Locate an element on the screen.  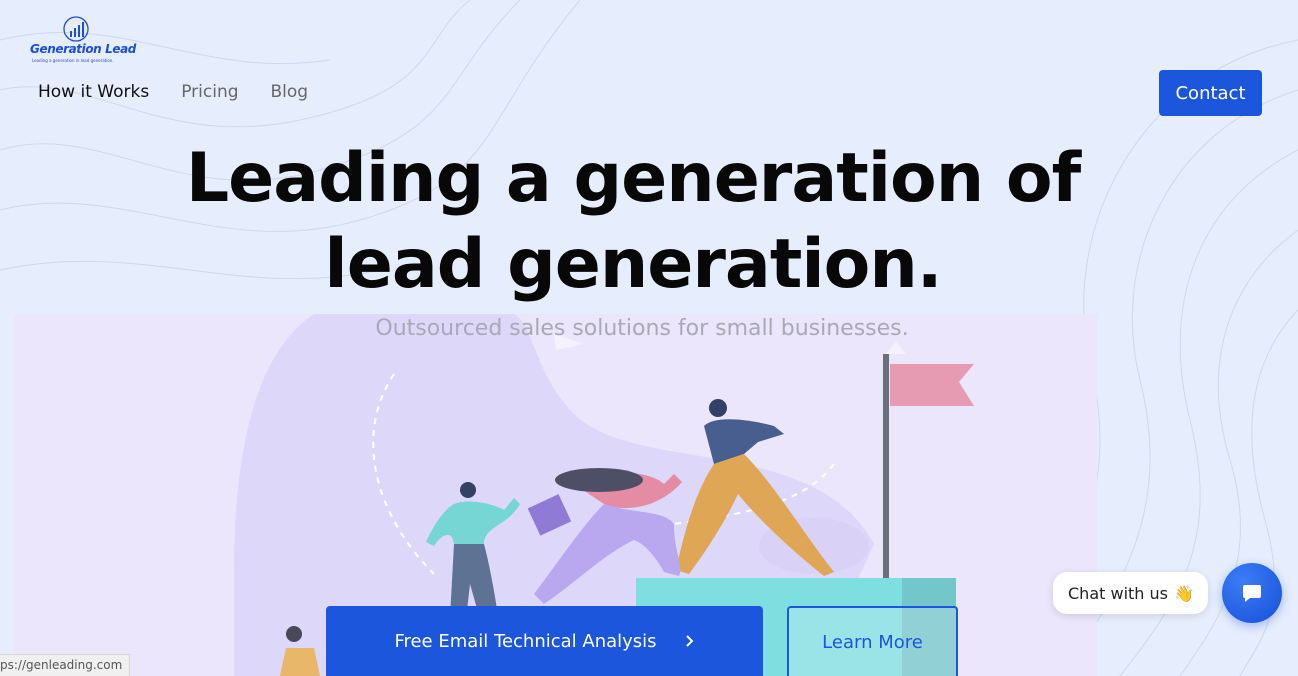
brand-tagline: Leading a generation in lead generation. is located at coordinates (73, 60).